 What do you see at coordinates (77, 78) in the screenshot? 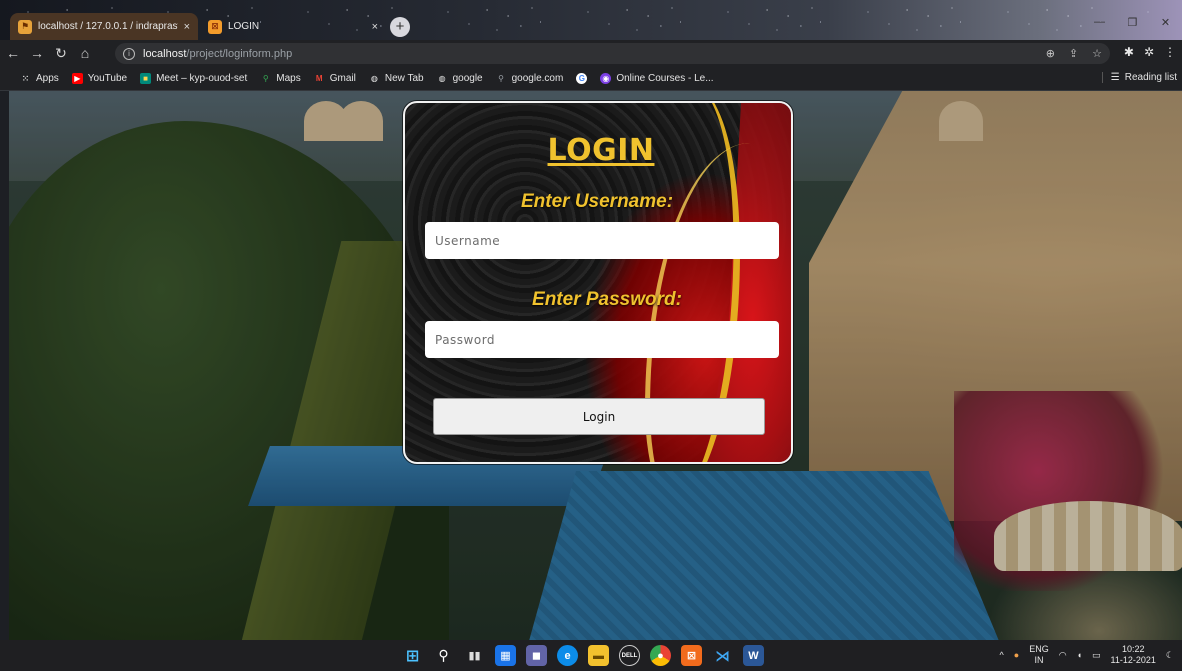
I see `youtube-icon: ▶` at bounding box center [77, 78].